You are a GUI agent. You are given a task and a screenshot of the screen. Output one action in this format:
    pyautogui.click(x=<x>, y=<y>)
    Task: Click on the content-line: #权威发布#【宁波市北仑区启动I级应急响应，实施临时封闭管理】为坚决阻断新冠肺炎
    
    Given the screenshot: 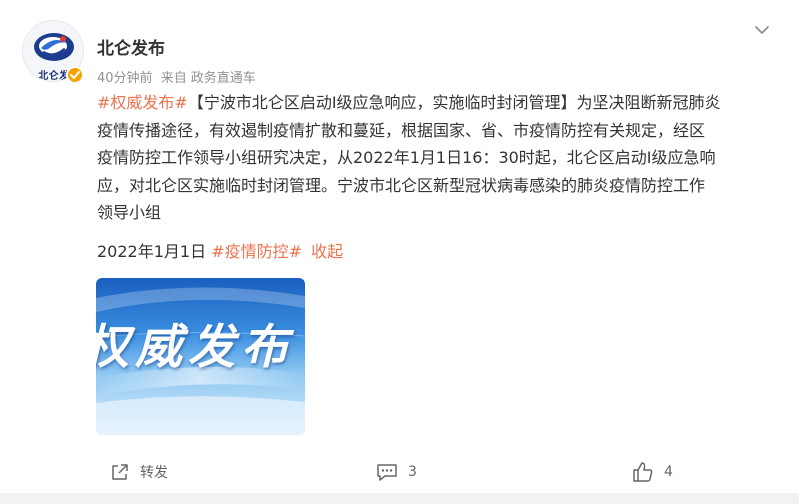 What is the action you would take?
    pyautogui.click(x=437, y=103)
    